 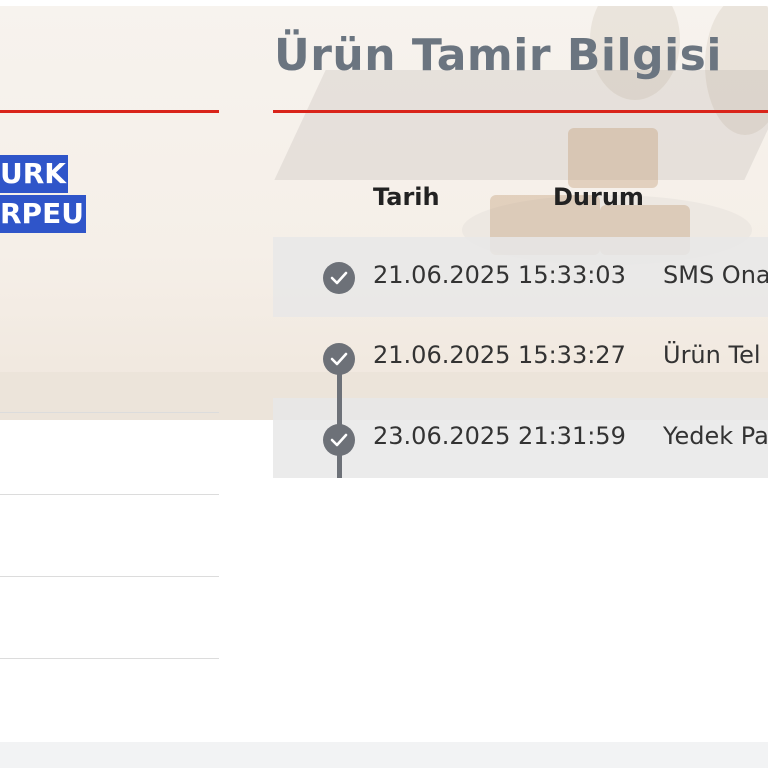 I want to click on row-status: Ürün Tel, so click(x=712, y=355).